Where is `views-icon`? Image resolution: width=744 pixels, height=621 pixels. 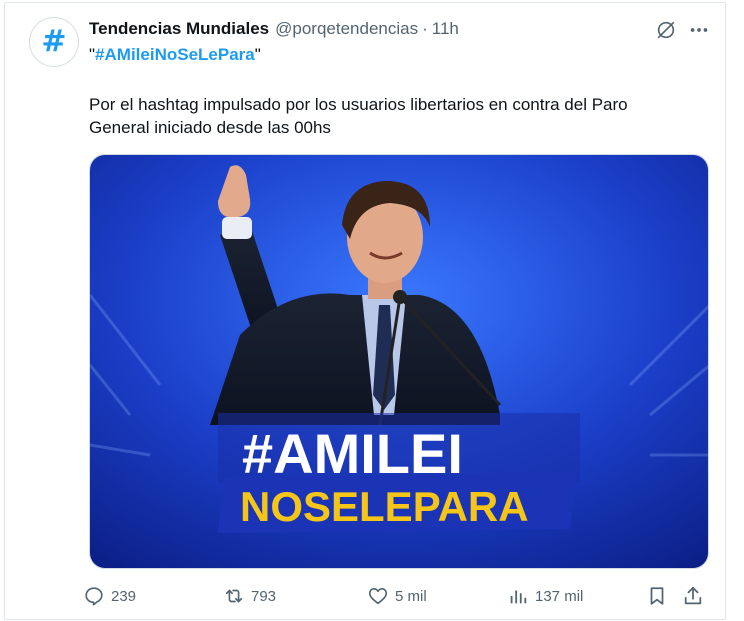
views-icon is located at coordinates (518, 597).